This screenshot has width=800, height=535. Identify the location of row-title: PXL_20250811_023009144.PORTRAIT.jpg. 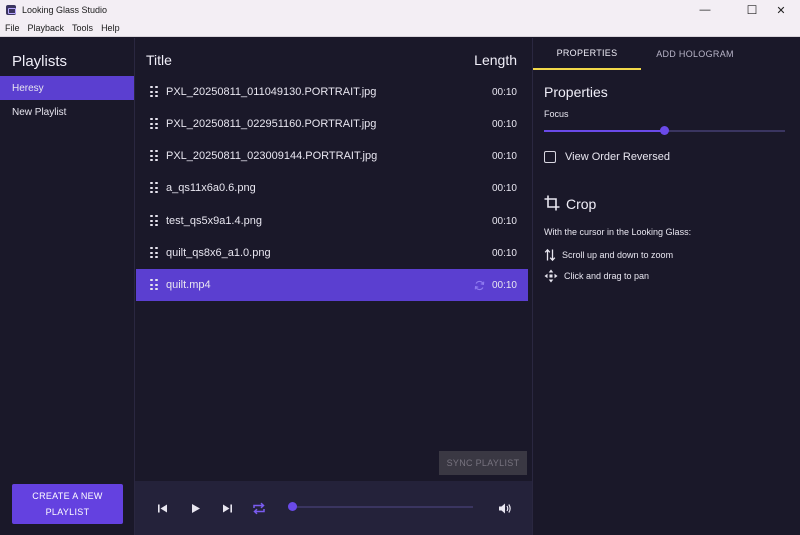
(272, 156).